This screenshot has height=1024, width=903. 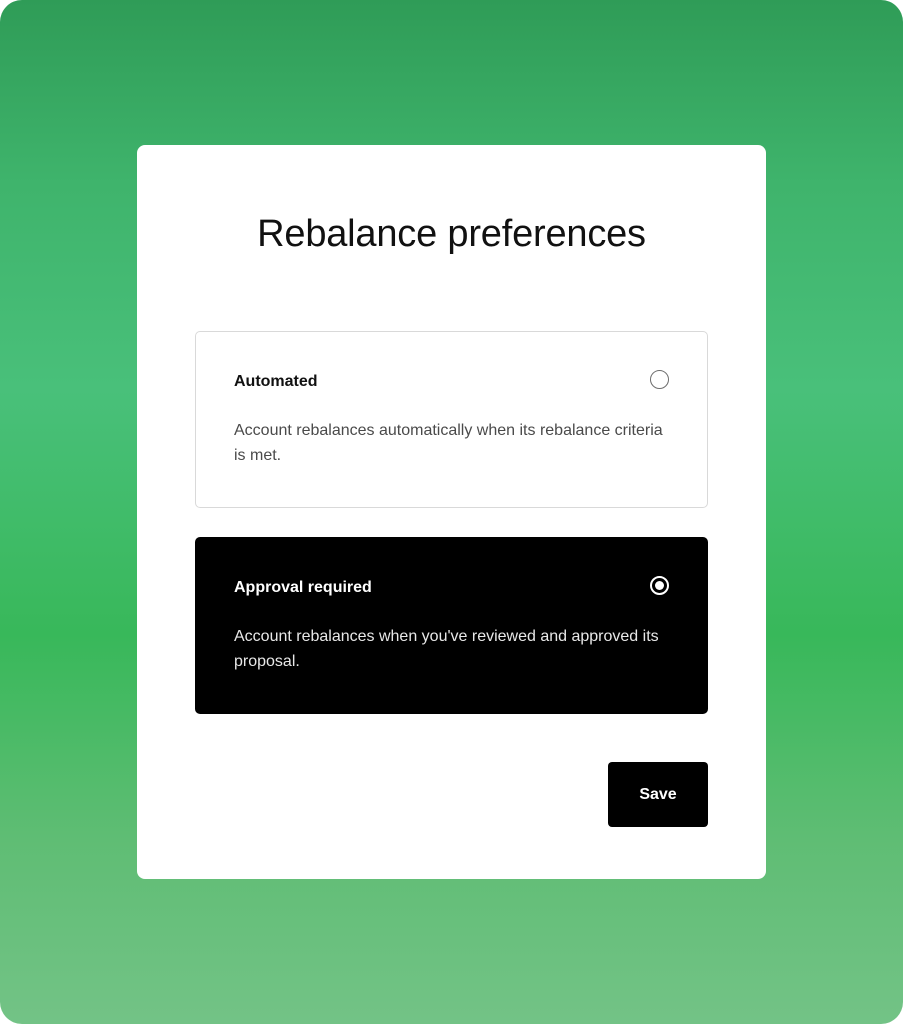 I want to click on radio-dot, so click(x=659, y=585).